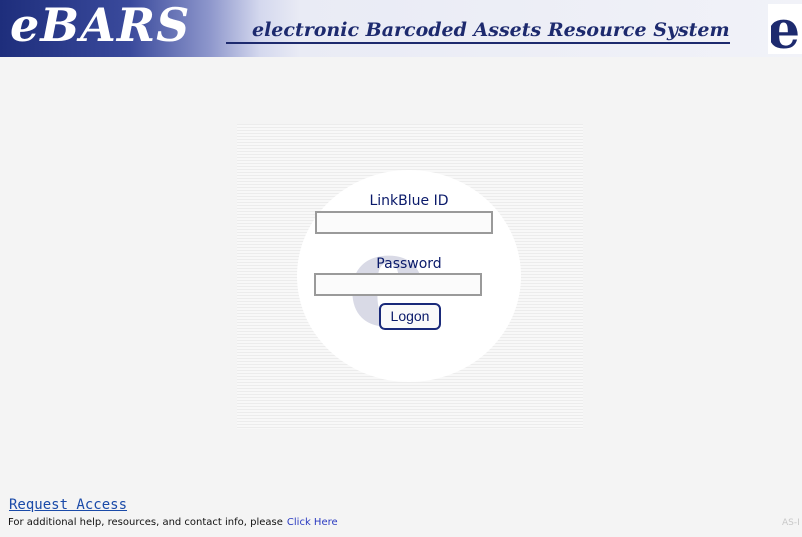 This screenshot has width=802, height=537. What do you see at coordinates (409, 201) in the screenshot?
I see `username-label: LinkBlue ID` at bounding box center [409, 201].